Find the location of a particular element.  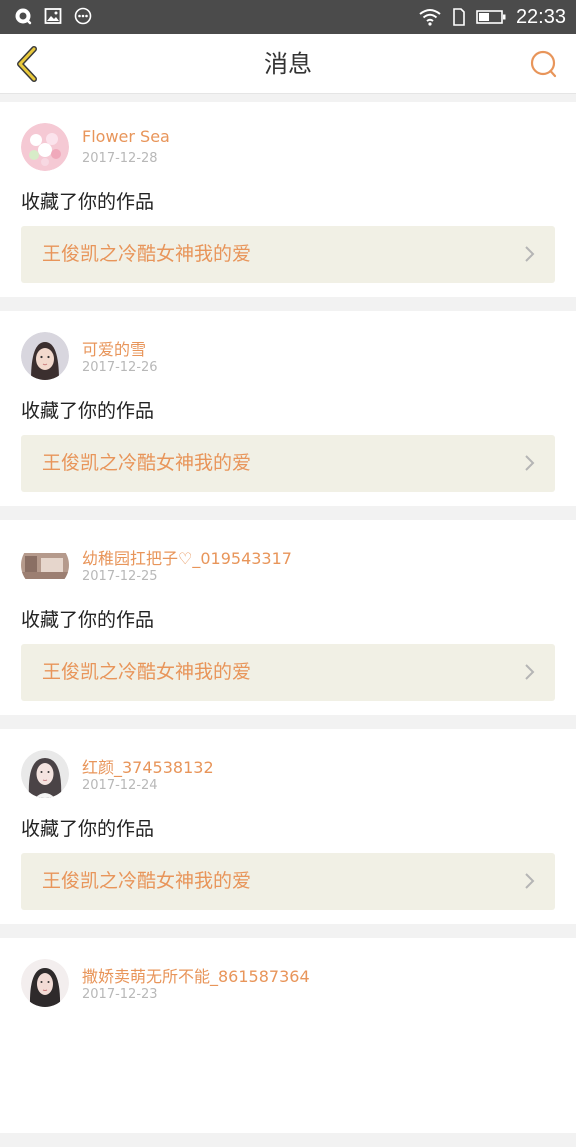

message-date: 2017-12-25 is located at coordinates (120, 576).